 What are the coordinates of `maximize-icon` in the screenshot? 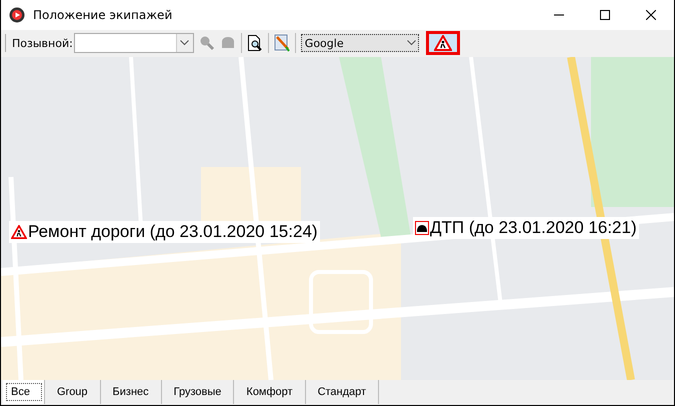 It's located at (605, 15).